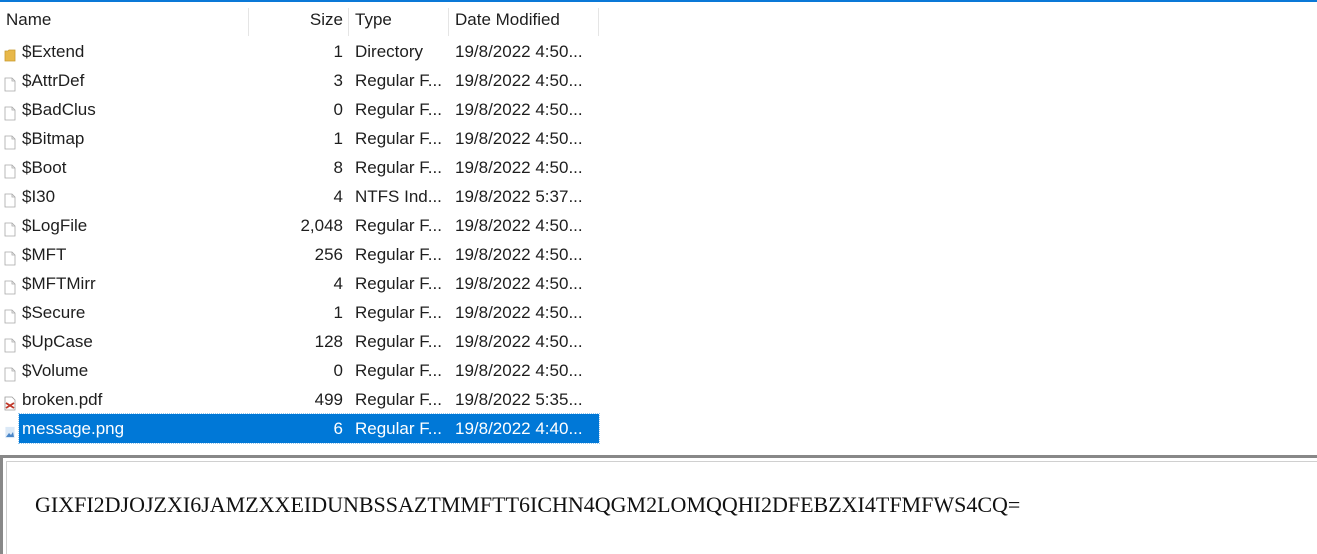 This screenshot has width=1317, height=554. I want to click on file-size: 2,048, so click(321, 225).